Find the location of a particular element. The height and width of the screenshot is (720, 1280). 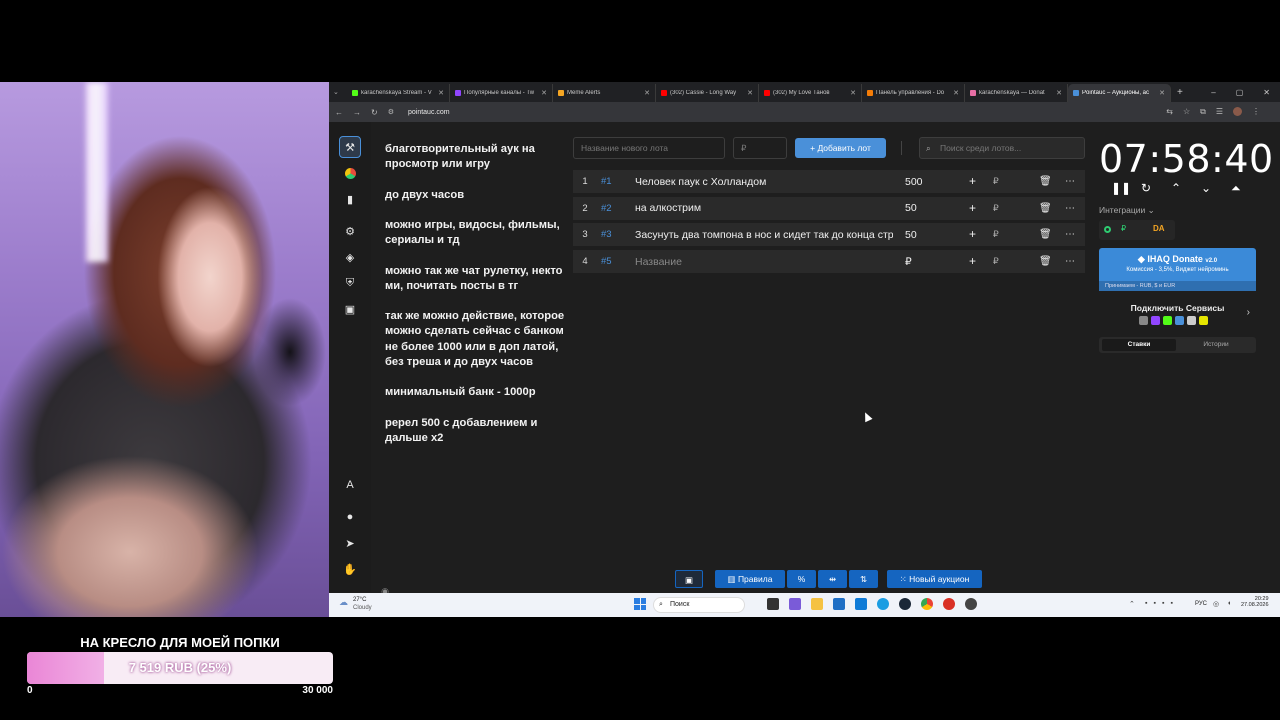

browser-tab: karachenskaya — Donat ✕ is located at coordinates (1016, 93).